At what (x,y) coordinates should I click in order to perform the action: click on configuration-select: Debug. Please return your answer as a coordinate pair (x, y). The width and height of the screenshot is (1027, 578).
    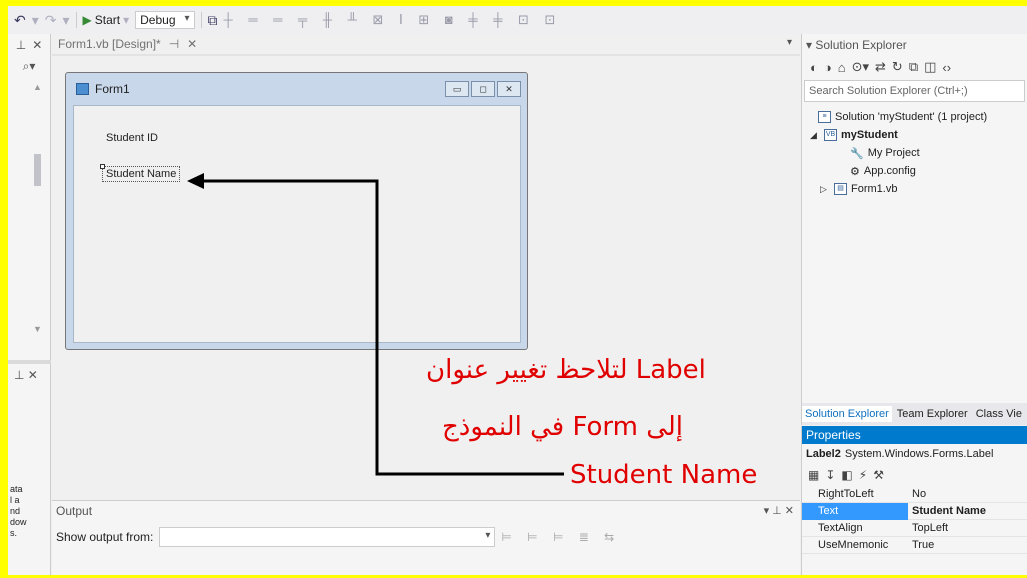
    Looking at the image, I should click on (165, 20).